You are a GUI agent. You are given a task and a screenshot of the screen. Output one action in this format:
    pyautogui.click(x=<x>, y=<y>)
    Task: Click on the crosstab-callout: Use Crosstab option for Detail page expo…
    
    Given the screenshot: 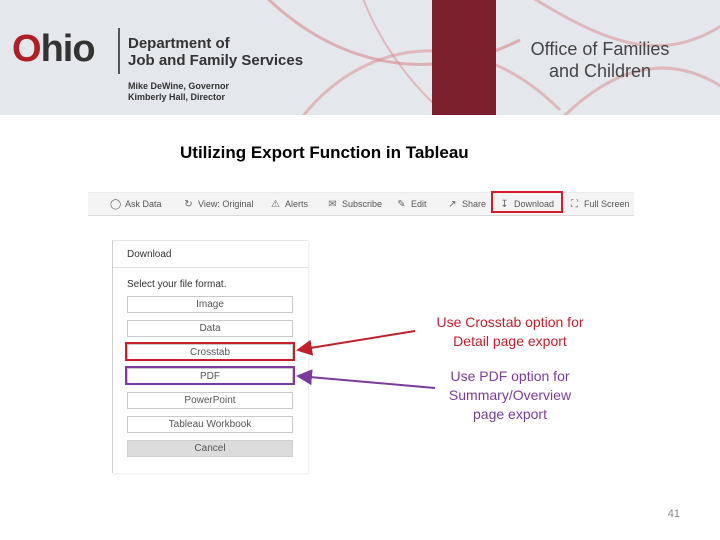 What is the action you would take?
    pyautogui.click(x=510, y=332)
    